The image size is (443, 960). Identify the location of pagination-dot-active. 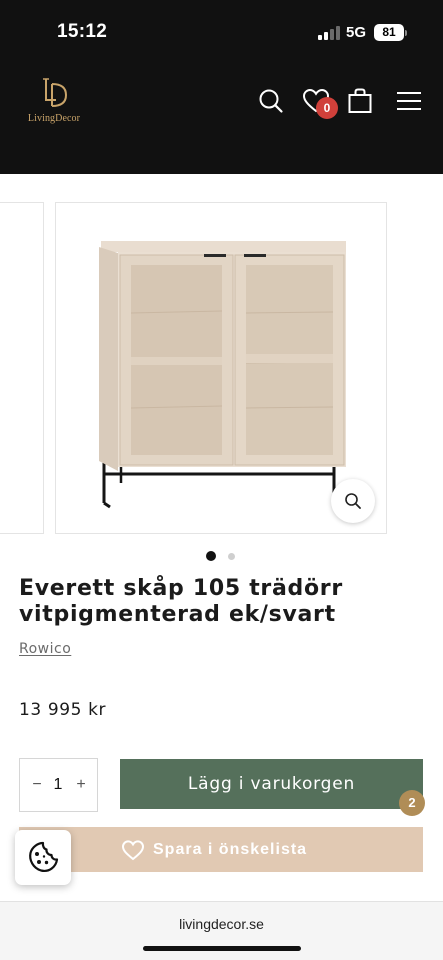
(211, 556).